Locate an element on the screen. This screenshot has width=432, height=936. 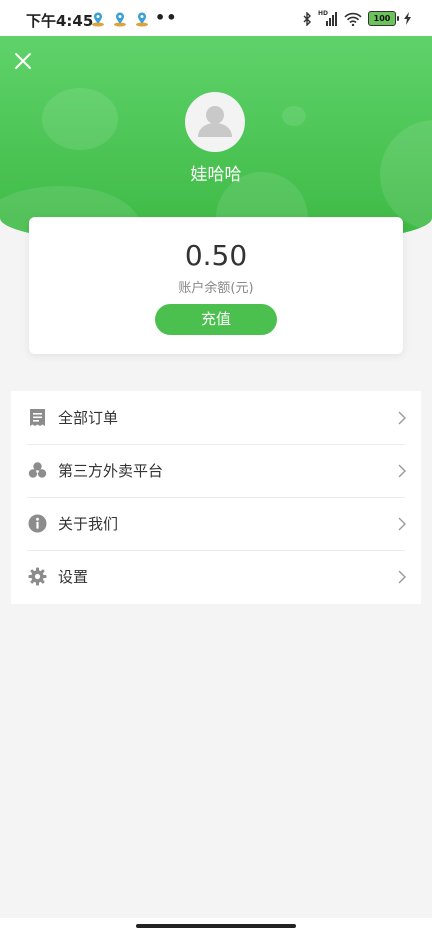
battery-icon: 100 is located at coordinates (383, 18).